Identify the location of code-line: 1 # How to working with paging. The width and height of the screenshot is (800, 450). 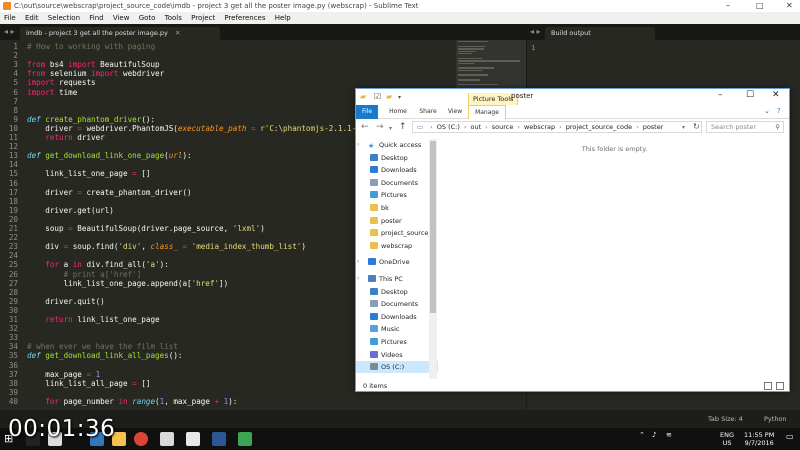
(263, 46).